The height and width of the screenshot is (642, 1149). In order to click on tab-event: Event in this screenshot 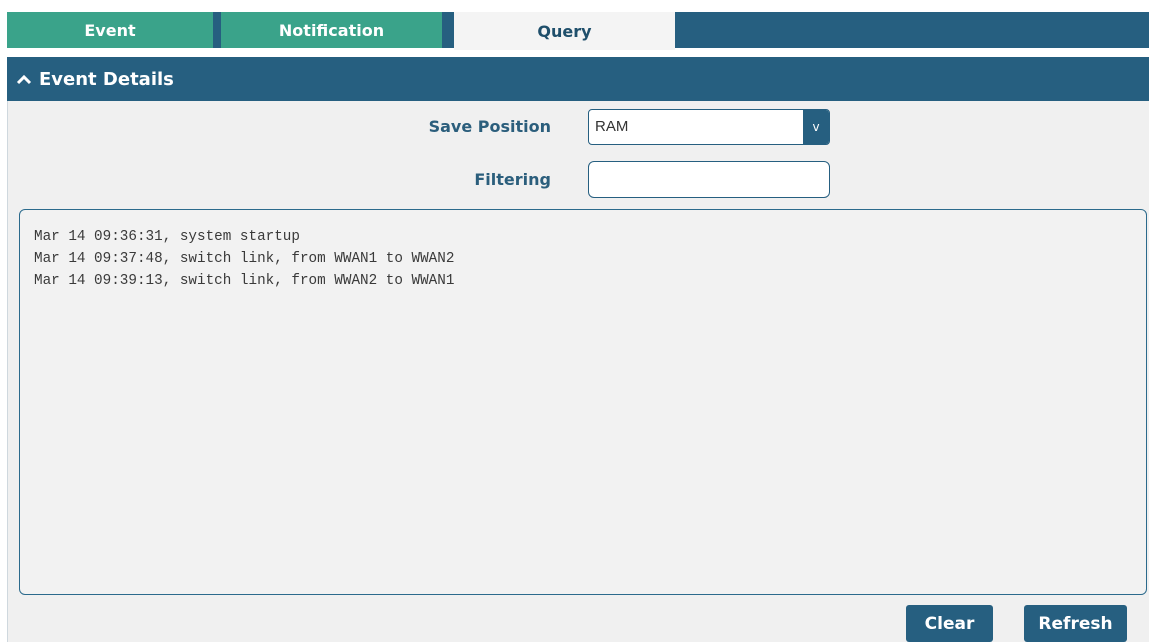, I will do `click(110, 30)`.